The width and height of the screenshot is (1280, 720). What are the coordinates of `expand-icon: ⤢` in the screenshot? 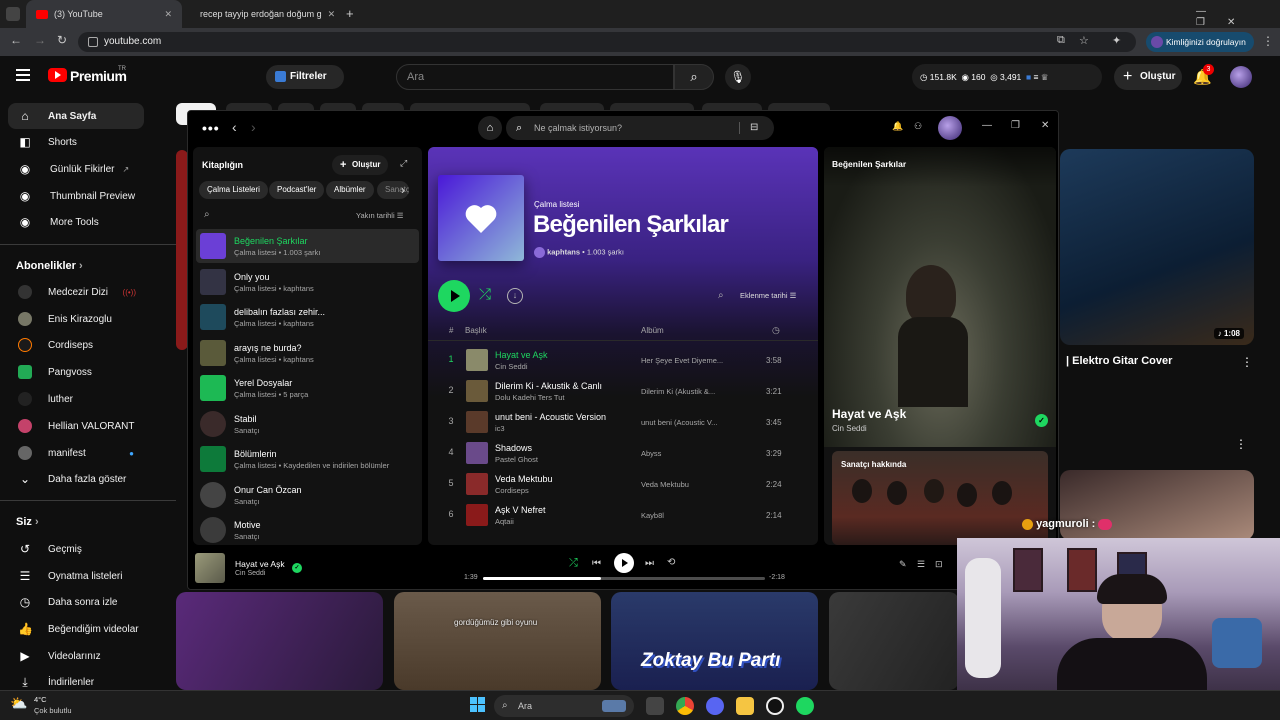 It's located at (403, 163).